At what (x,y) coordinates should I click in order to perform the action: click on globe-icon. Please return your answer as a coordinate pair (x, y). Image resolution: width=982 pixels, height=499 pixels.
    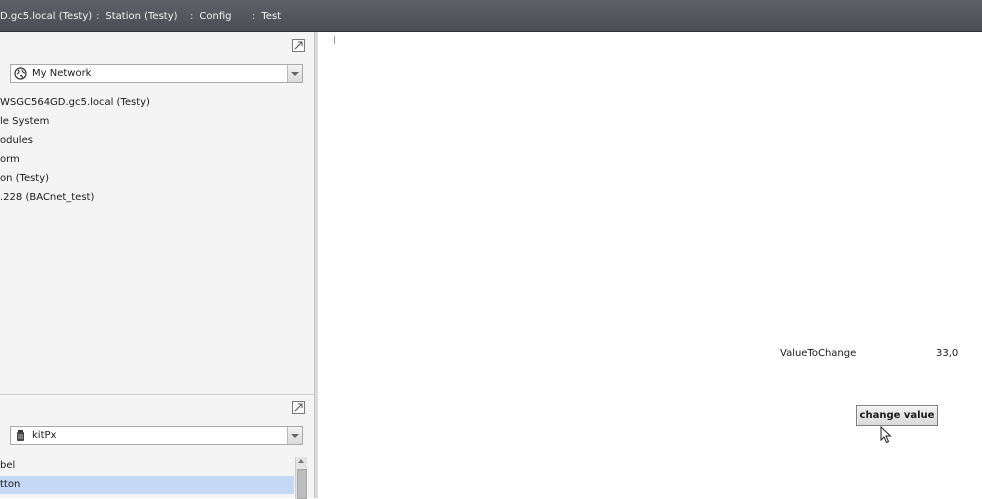
    Looking at the image, I should click on (20, 73).